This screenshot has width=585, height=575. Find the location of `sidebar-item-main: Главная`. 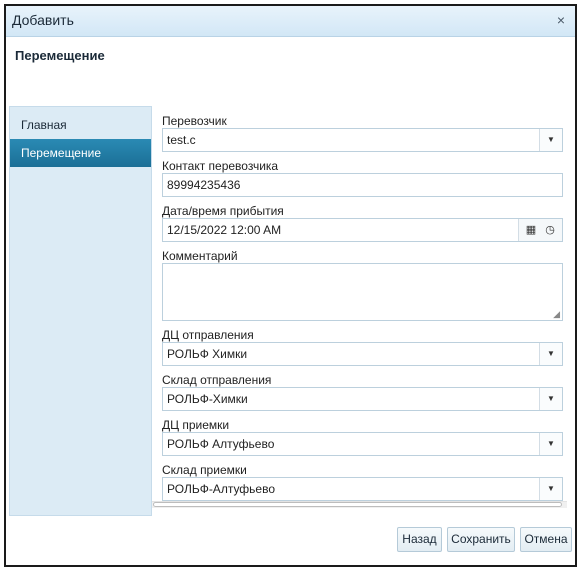

sidebar-item-main: Главная is located at coordinates (80, 125).